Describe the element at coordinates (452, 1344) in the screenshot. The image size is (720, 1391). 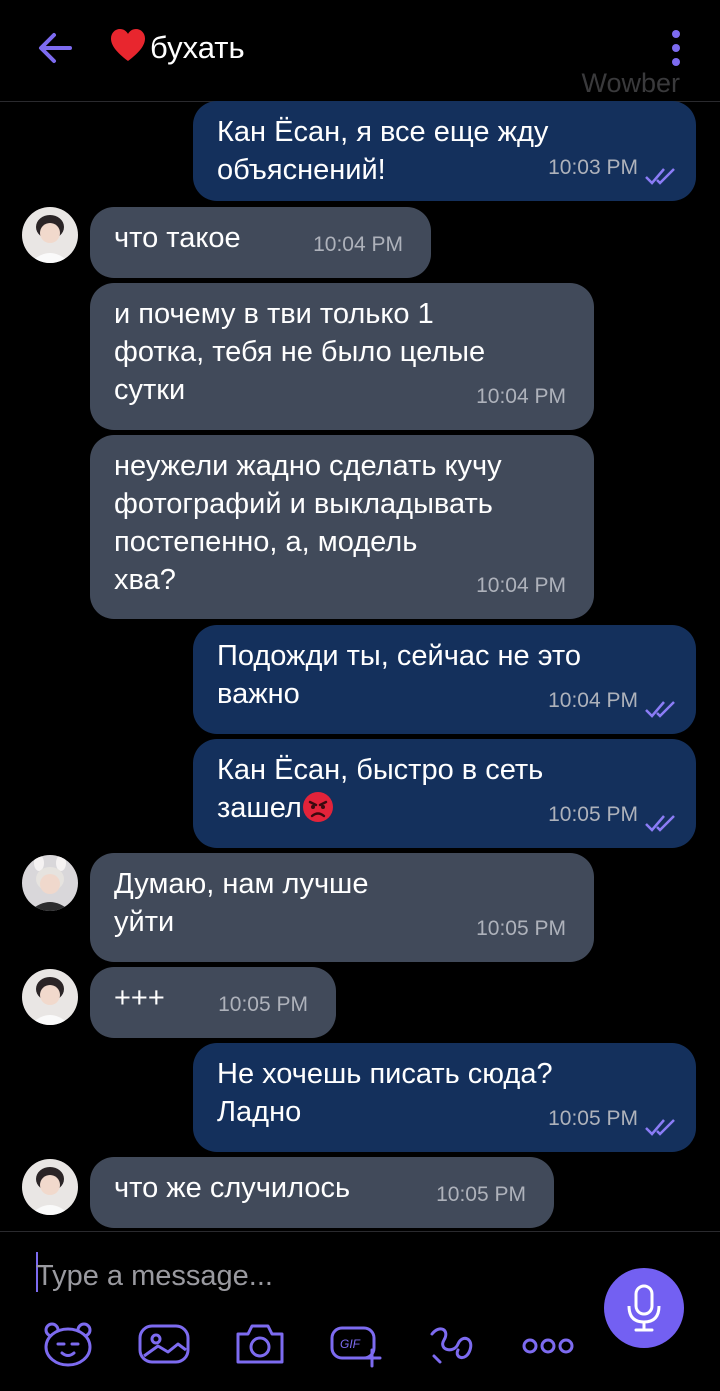
I see `doodle-icon` at that location.